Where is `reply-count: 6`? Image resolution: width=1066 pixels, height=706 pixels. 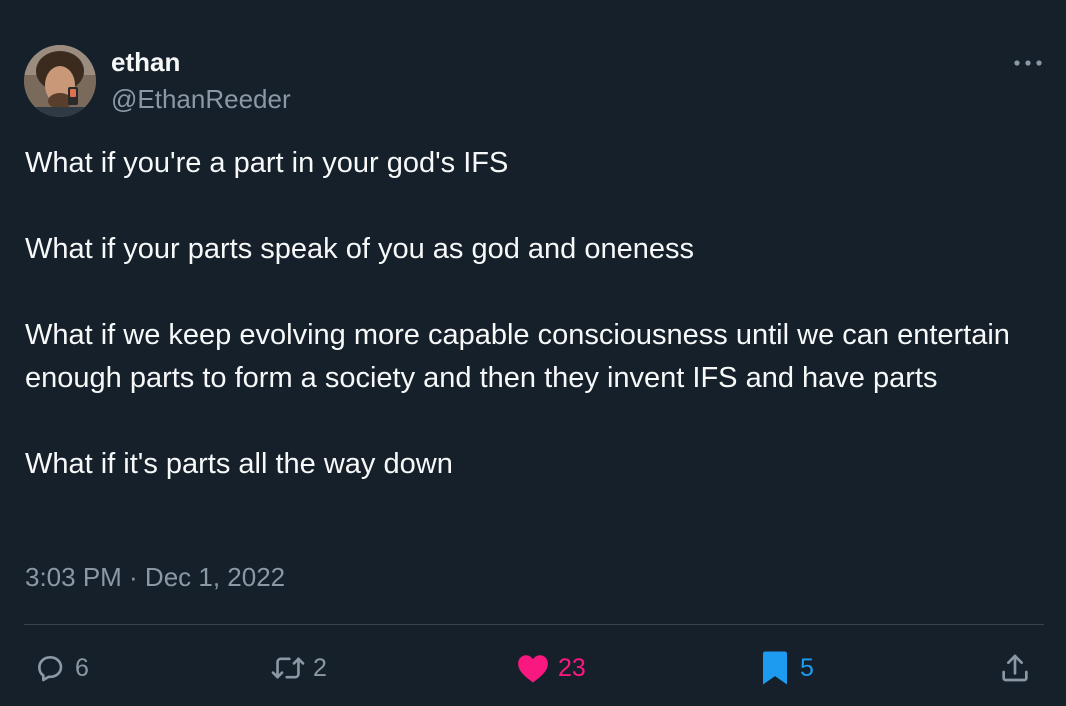
reply-count: 6 is located at coordinates (82, 668).